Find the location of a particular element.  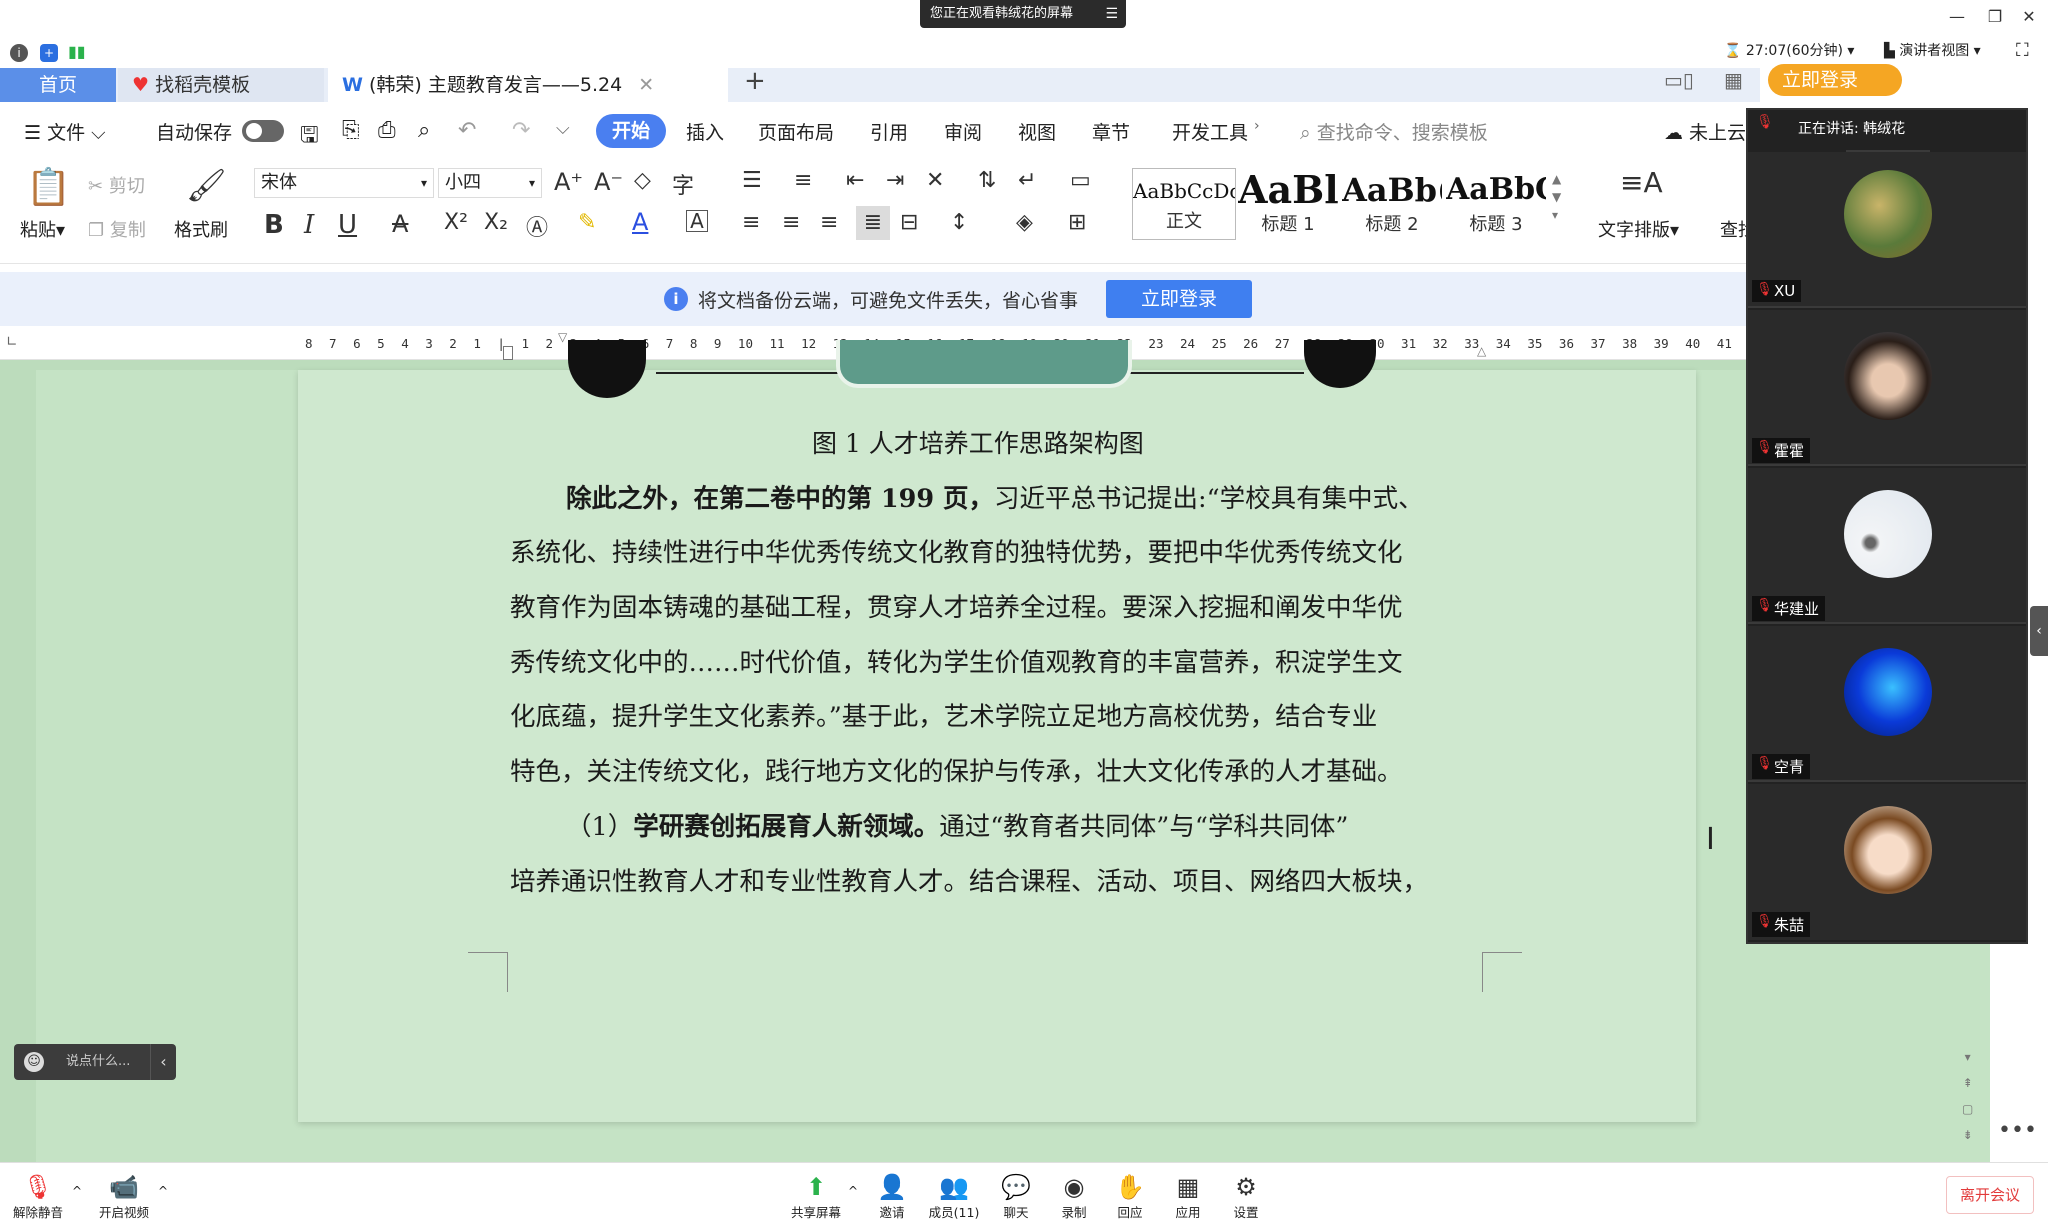

more-options-icon: ••• is located at coordinates (2017, 1130).